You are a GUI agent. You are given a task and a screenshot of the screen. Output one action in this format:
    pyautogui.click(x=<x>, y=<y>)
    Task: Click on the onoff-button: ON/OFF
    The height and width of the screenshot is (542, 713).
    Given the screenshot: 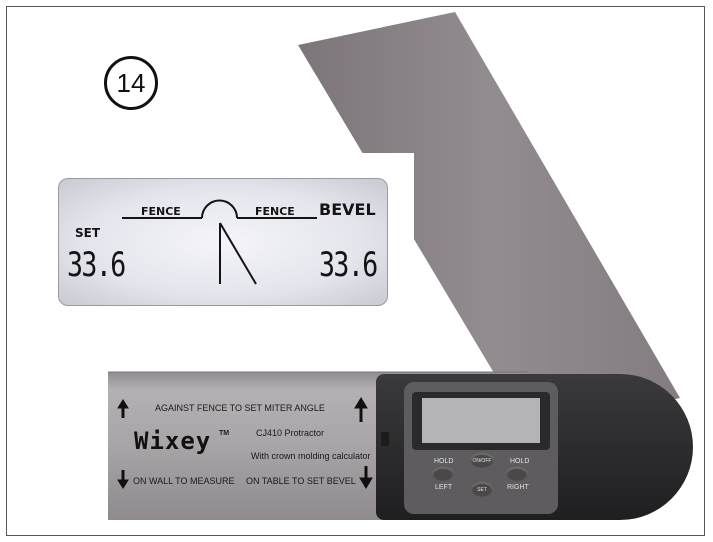 What is the action you would take?
    pyautogui.click(x=482, y=460)
    